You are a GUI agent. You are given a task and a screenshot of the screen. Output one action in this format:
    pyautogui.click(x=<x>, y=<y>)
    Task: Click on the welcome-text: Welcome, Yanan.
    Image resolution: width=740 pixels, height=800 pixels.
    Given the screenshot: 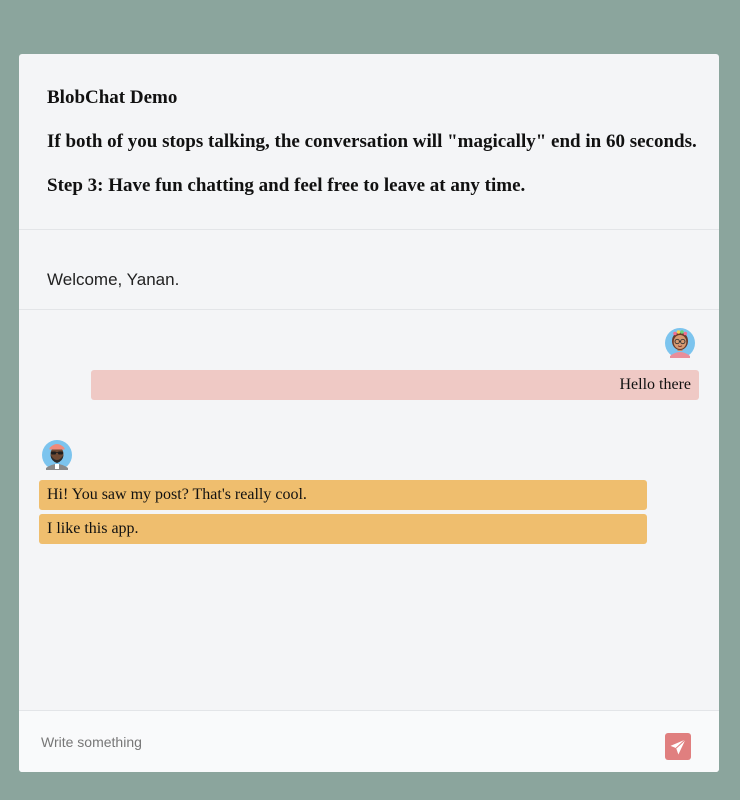 What is the action you would take?
    pyautogui.click(x=113, y=279)
    